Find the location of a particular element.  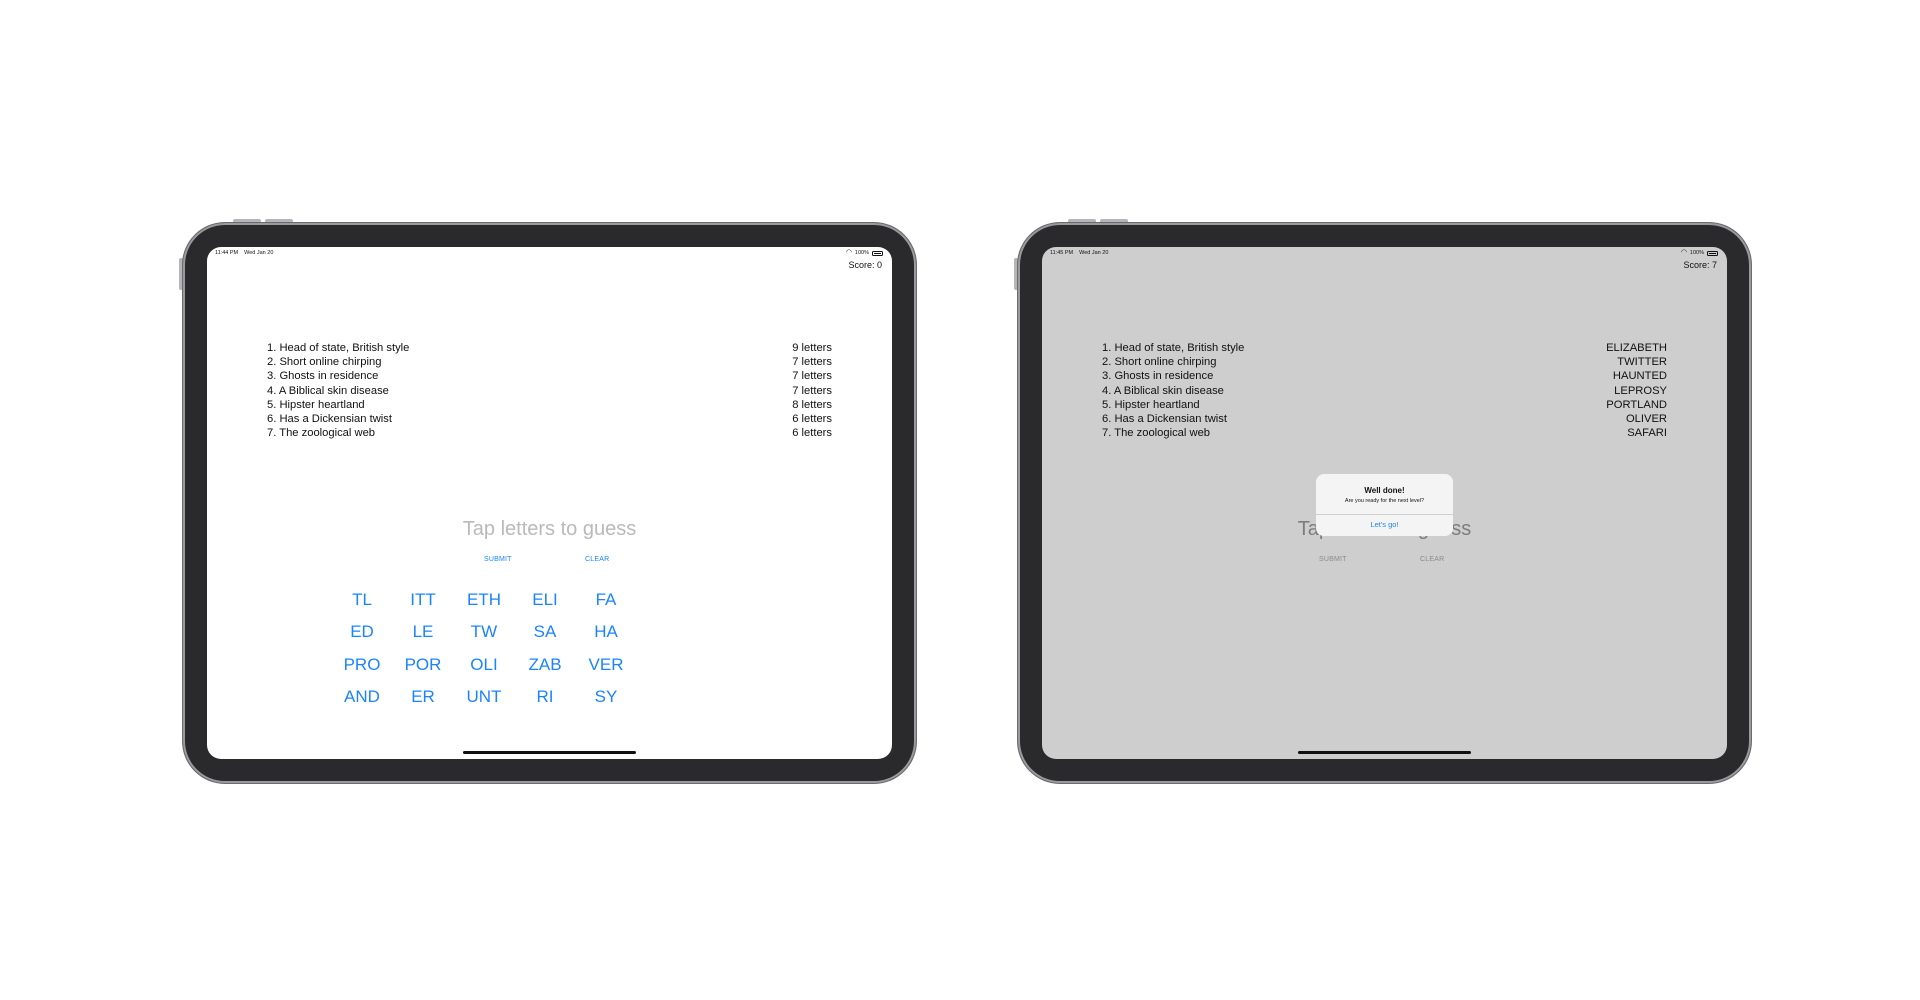

letter-tile-button: ELI is located at coordinates (545, 600).